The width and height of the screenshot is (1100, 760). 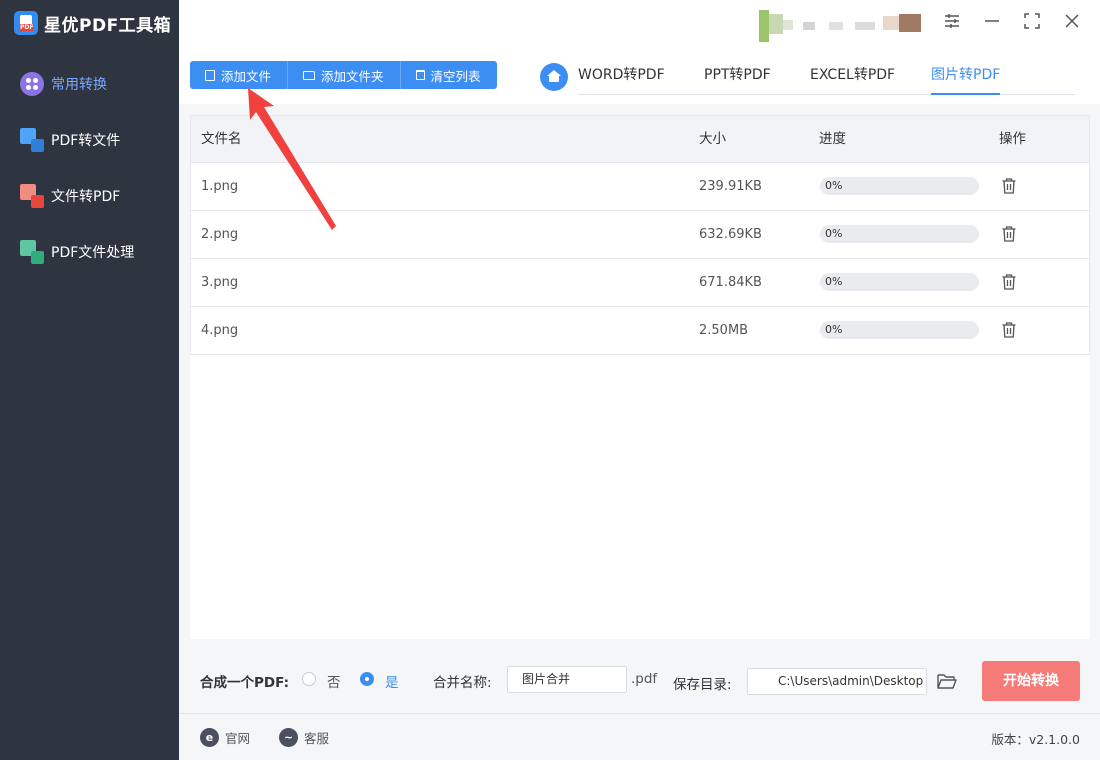 What do you see at coordinates (309, 679) in the screenshot?
I see `merge-no-radio` at bounding box center [309, 679].